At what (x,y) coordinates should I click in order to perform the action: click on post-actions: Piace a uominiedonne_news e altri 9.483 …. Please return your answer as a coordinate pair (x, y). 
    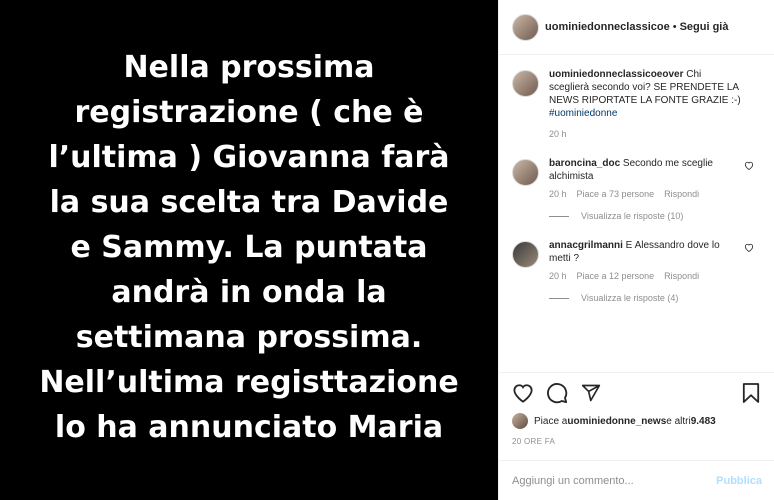
    Looking at the image, I should click on (636, 416).